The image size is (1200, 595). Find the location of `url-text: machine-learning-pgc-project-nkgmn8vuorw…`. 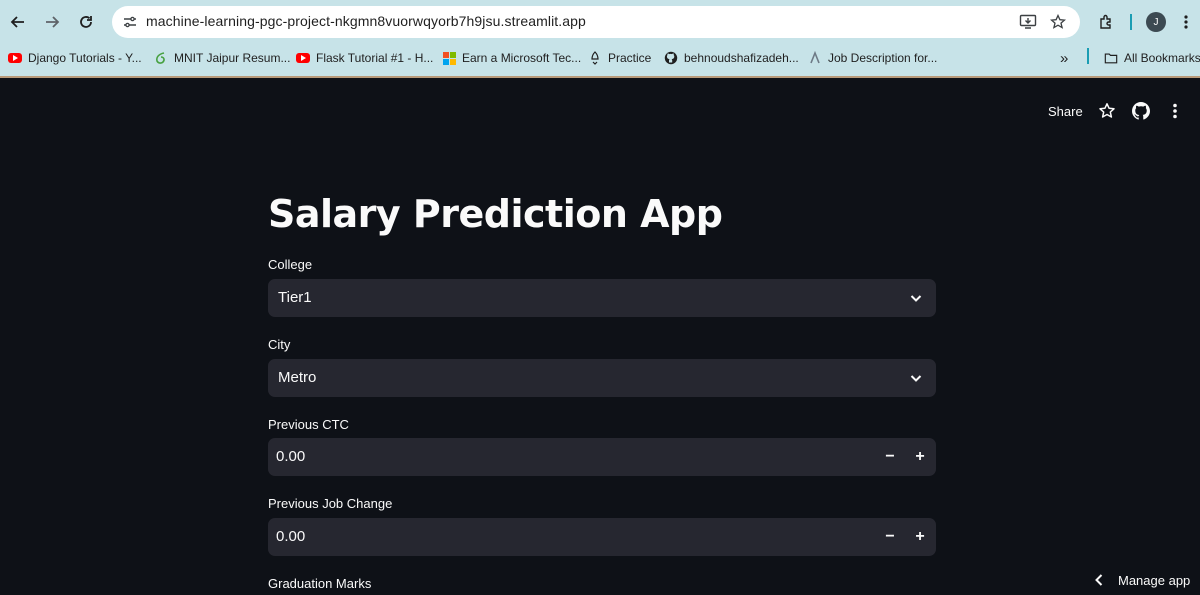

url-text: machine-learning-pgc-project-nkgmn8vuorw… is located at coordinates (366, 21).